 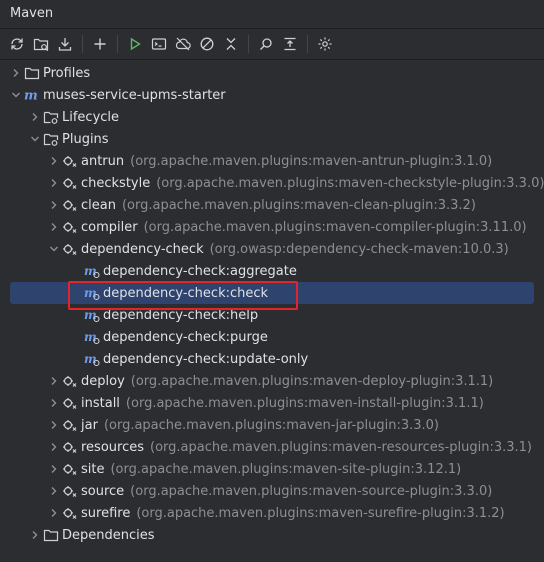 What do you see at coordinates (113, 447) in the screenshot?
I see `plugin-name: resources` at bounding box center [113, 447].